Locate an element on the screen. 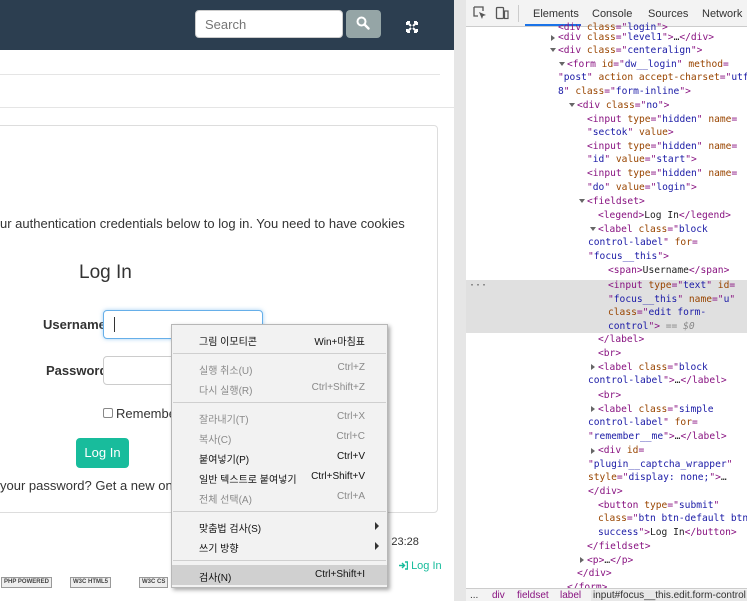  menu-shortcut: Ctrl+C is located at coordinates (350, 436).